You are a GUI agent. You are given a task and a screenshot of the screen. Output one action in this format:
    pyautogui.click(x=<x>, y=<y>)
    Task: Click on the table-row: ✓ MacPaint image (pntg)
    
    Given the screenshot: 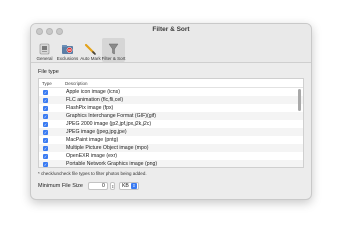 What is the action you would take?
    pyautogui.click(x=171, y=140)
    